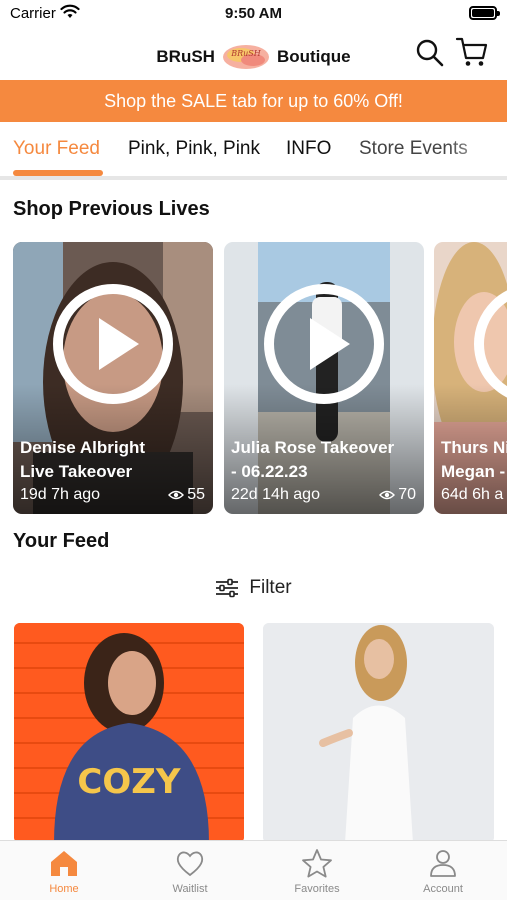  I want to click on brand-name-left: BRuSH, so click(185, 56).